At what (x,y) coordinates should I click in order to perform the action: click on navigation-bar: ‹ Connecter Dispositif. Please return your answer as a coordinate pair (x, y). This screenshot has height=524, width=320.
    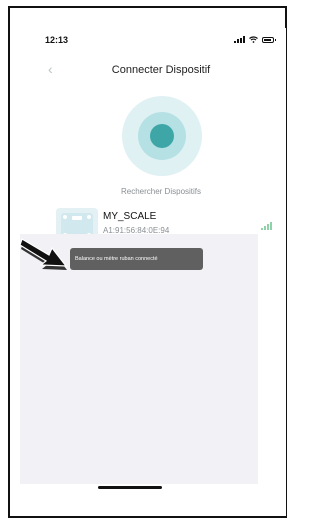
    Looking at the image, I should click on (161, 71).